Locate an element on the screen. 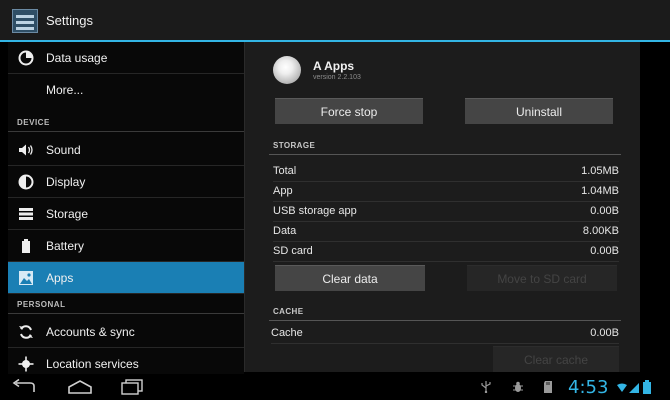  status-clock: 4:53 is located at coordinates (588, 387).